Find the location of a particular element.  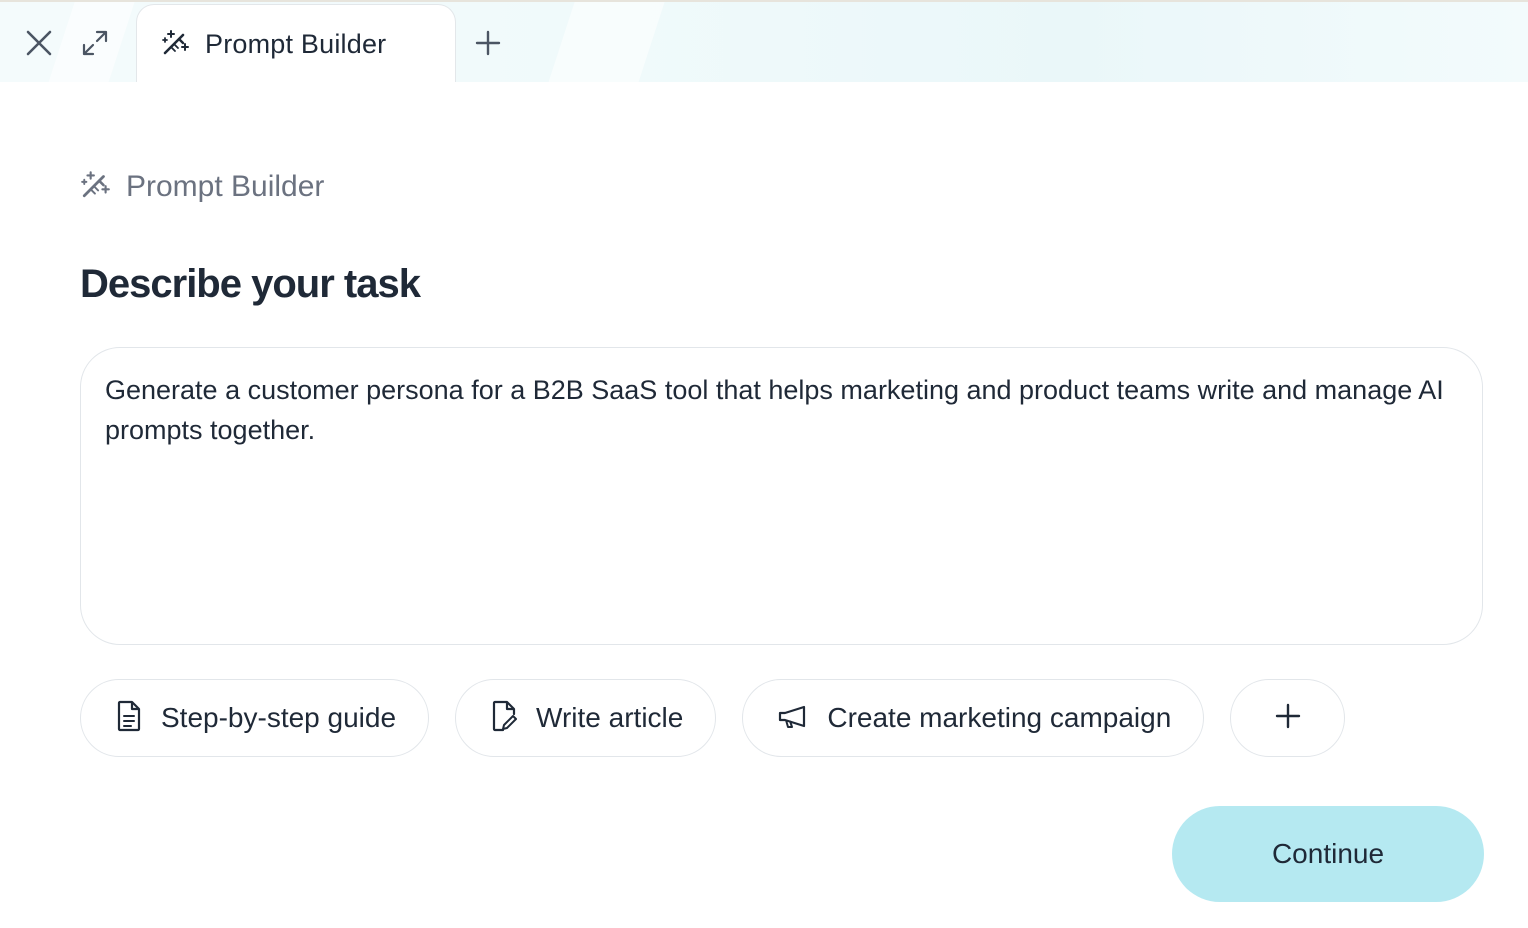

tab-label: Prompt Builder is located at coordinates (296, 44).